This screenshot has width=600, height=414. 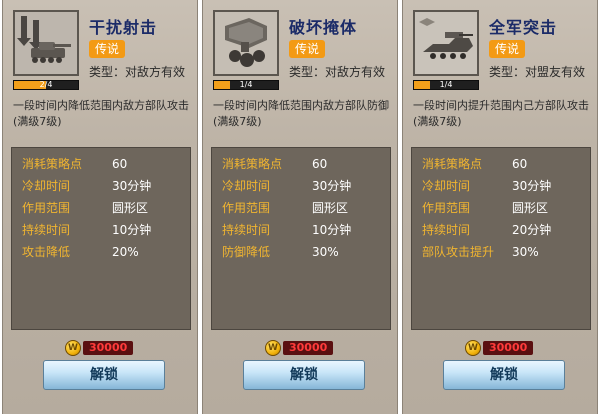 I want to click on stat-row: 防御降低 30%, so click(x=302, y=252).